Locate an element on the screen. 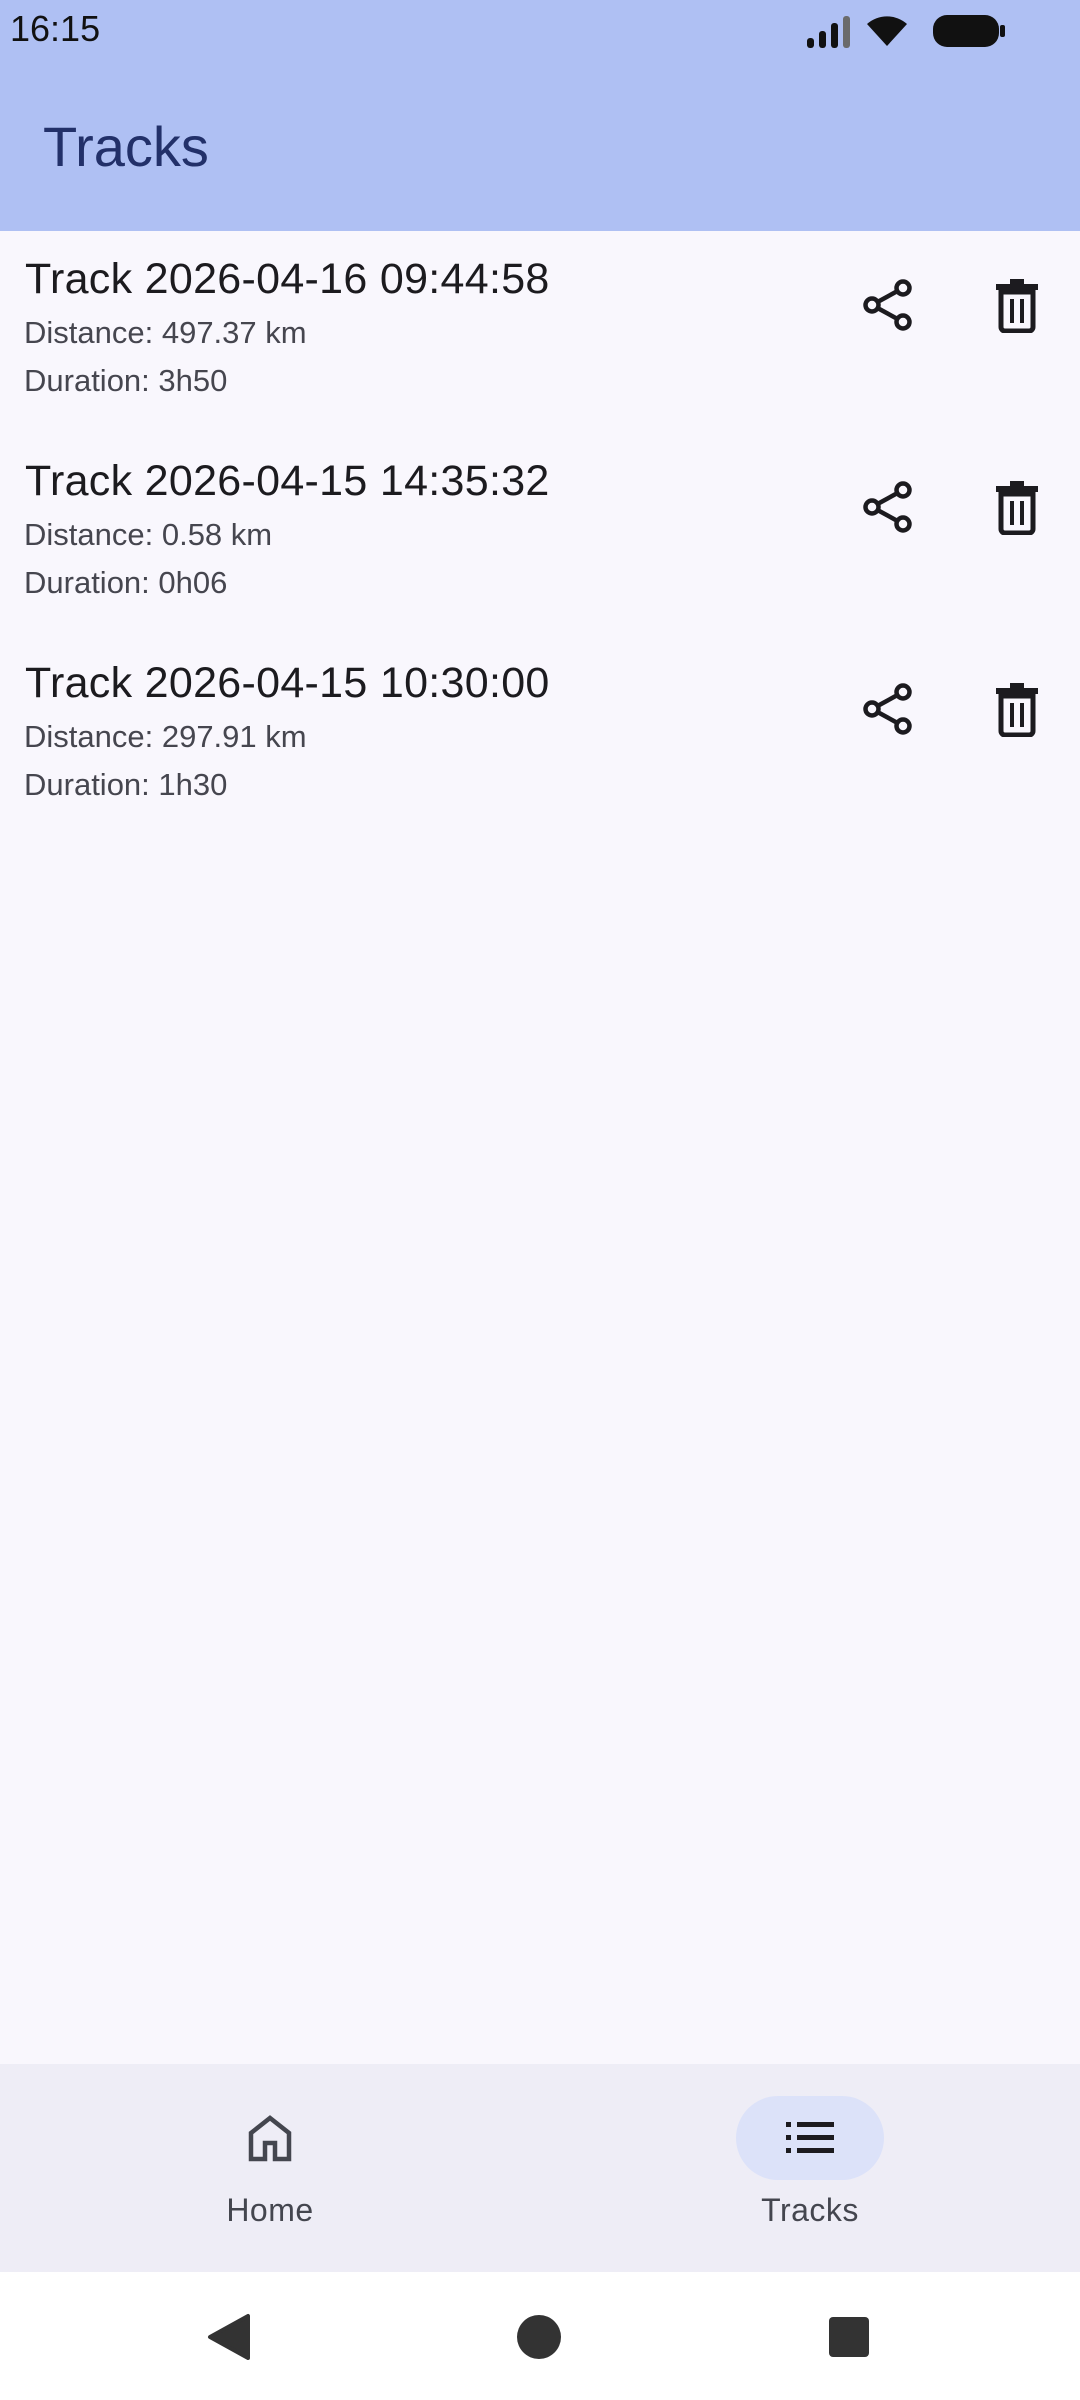 The image size is (1080, 2400). back-icon is located at coordinates (229, 2337).